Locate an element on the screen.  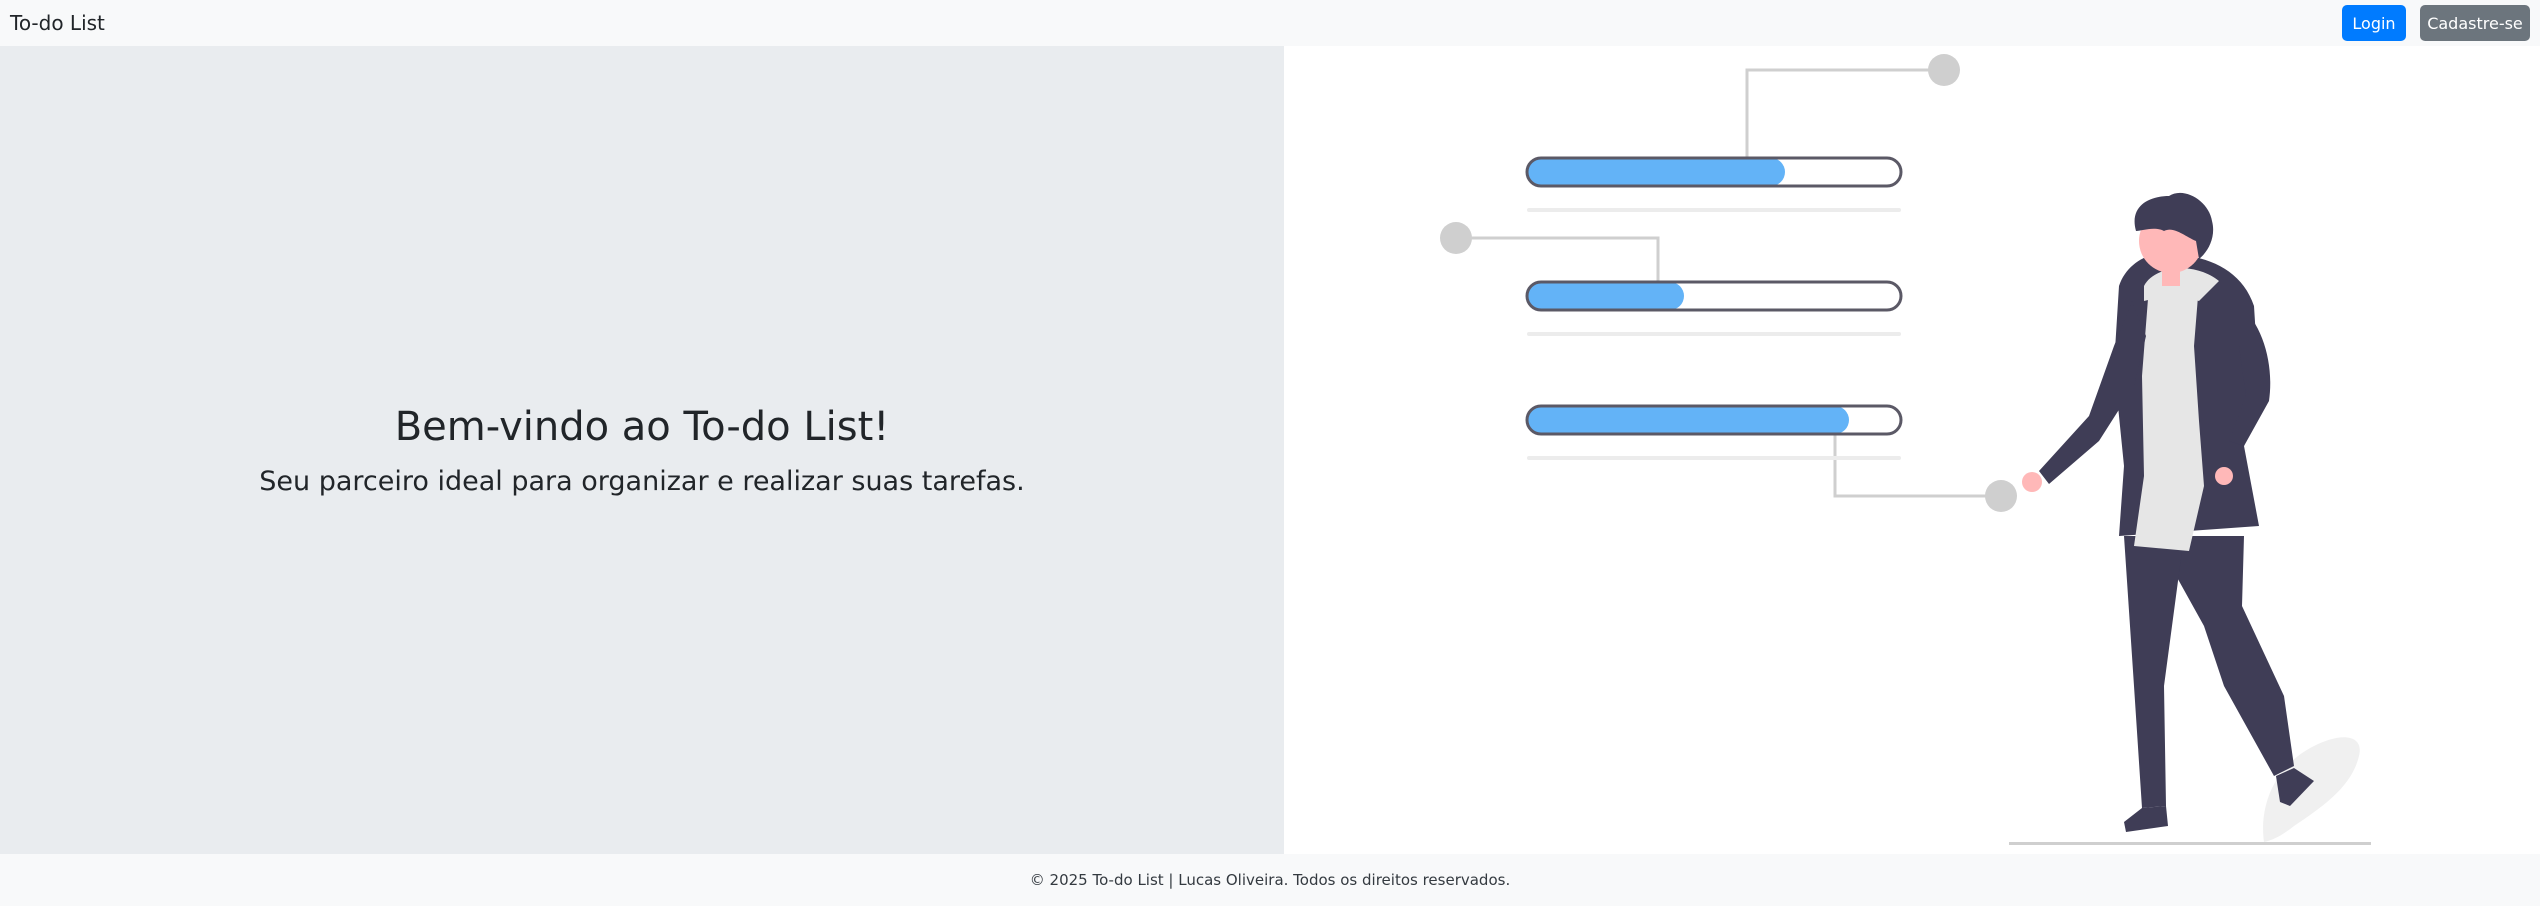
connector-dot-top is located at coordinates (1944, 70).